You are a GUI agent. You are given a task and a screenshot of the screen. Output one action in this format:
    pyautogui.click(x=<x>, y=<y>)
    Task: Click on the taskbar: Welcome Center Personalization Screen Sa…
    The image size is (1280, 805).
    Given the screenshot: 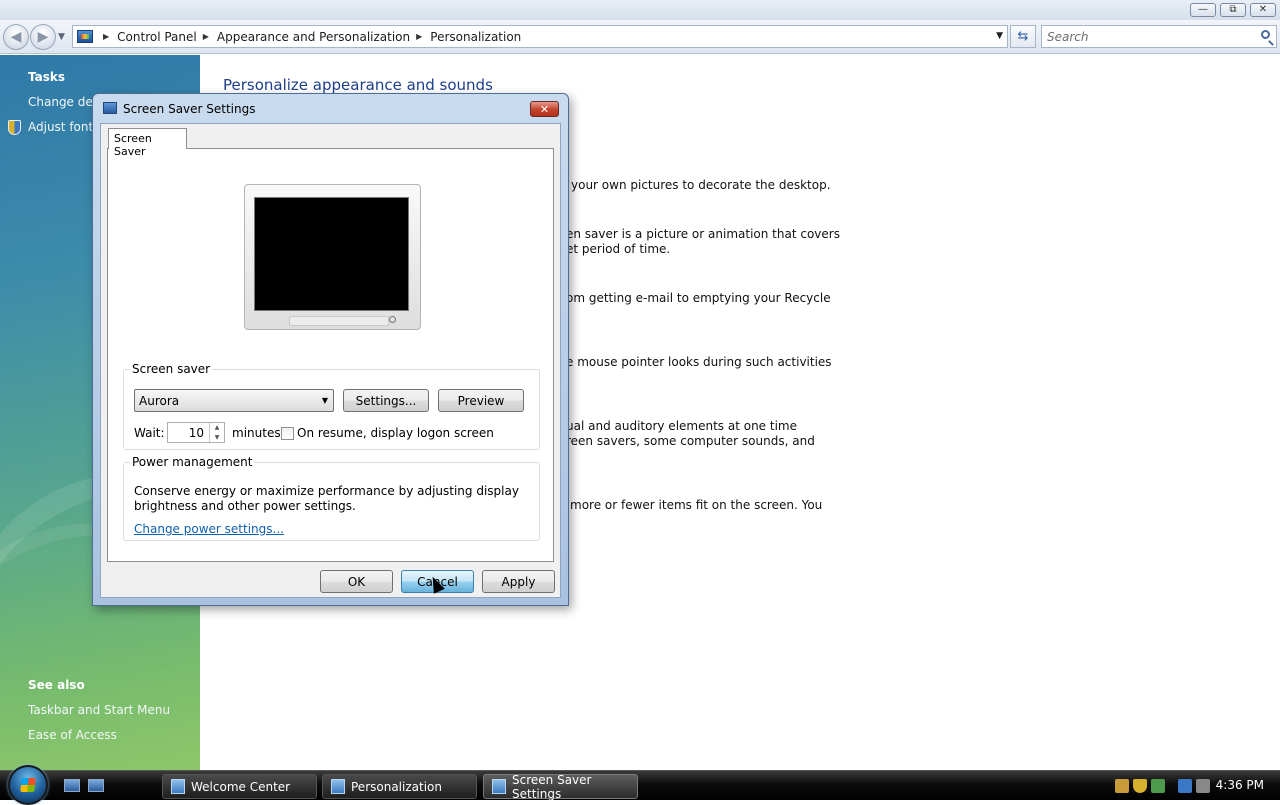 What is the action you would take?
    pyautogui.click(x=640, y=785)
    